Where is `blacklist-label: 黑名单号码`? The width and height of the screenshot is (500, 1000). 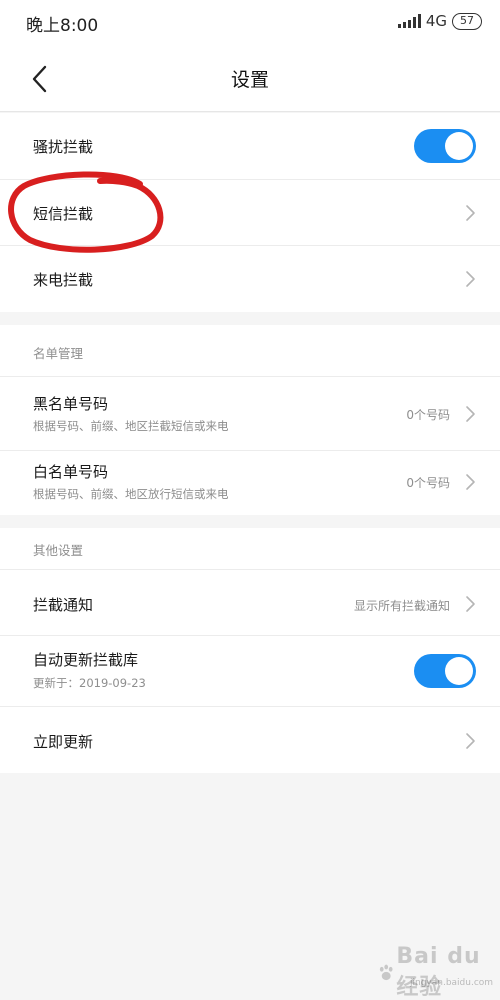
blacklist-label: 黑名单号码 is located at coordinates (71, 404).